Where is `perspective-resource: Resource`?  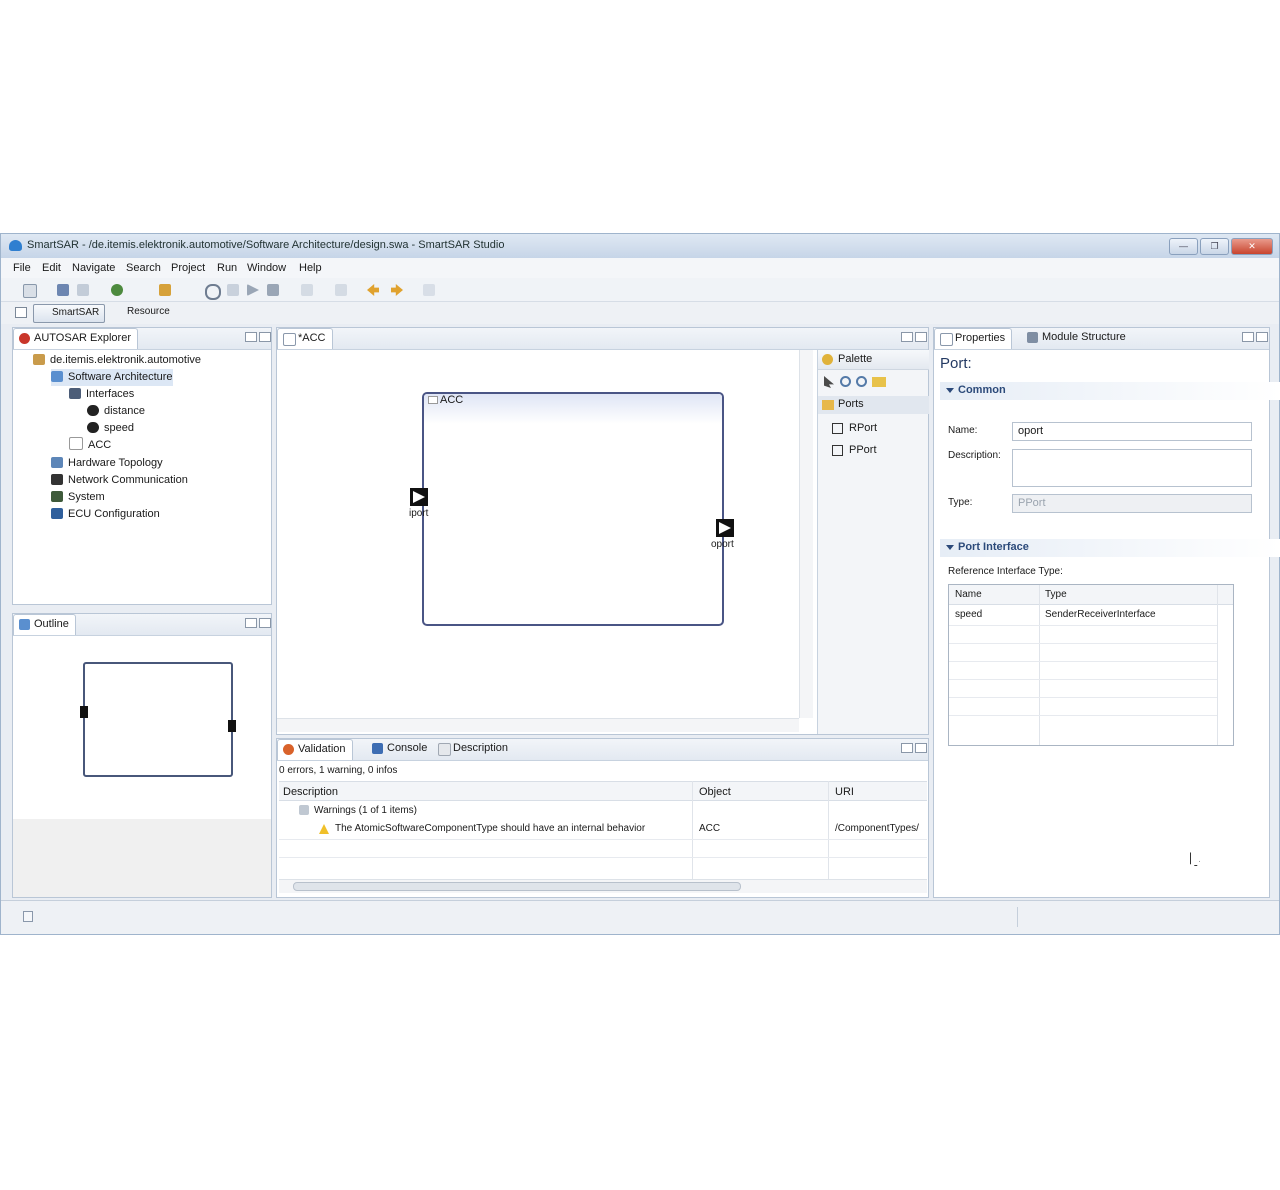
perspective-resource: Resource is located at coordinates (142, 312).